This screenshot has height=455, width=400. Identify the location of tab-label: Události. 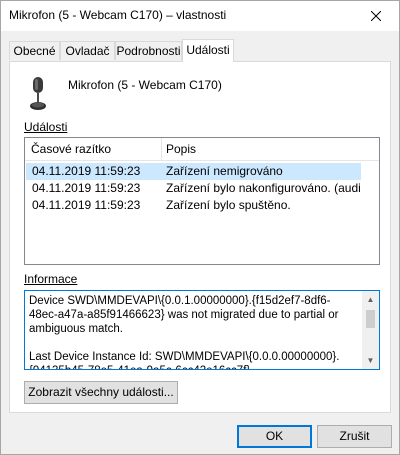
(208, 50).